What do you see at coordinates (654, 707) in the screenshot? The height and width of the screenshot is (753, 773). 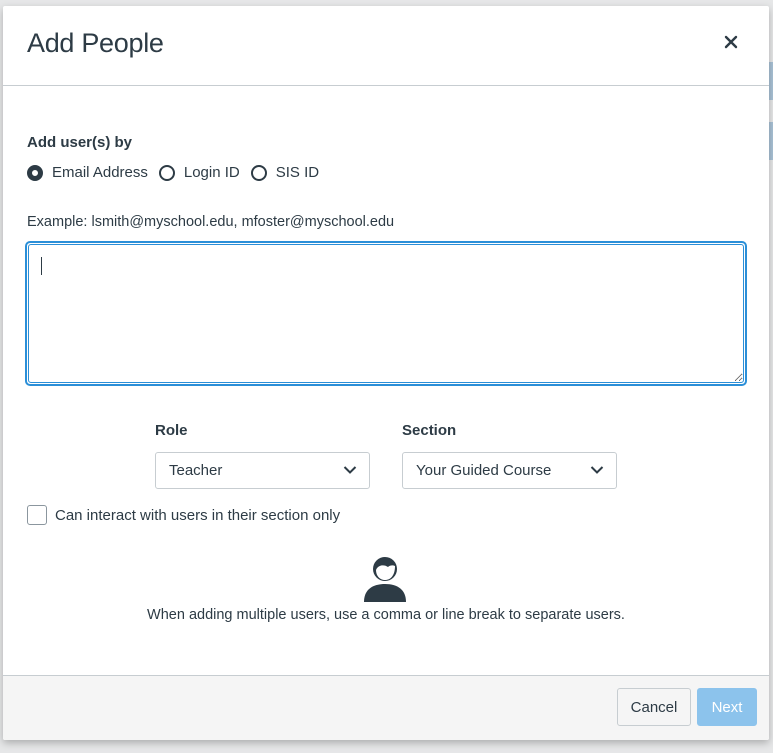 I see `cancel-button: Cancel` at bounding box center [654, 707].